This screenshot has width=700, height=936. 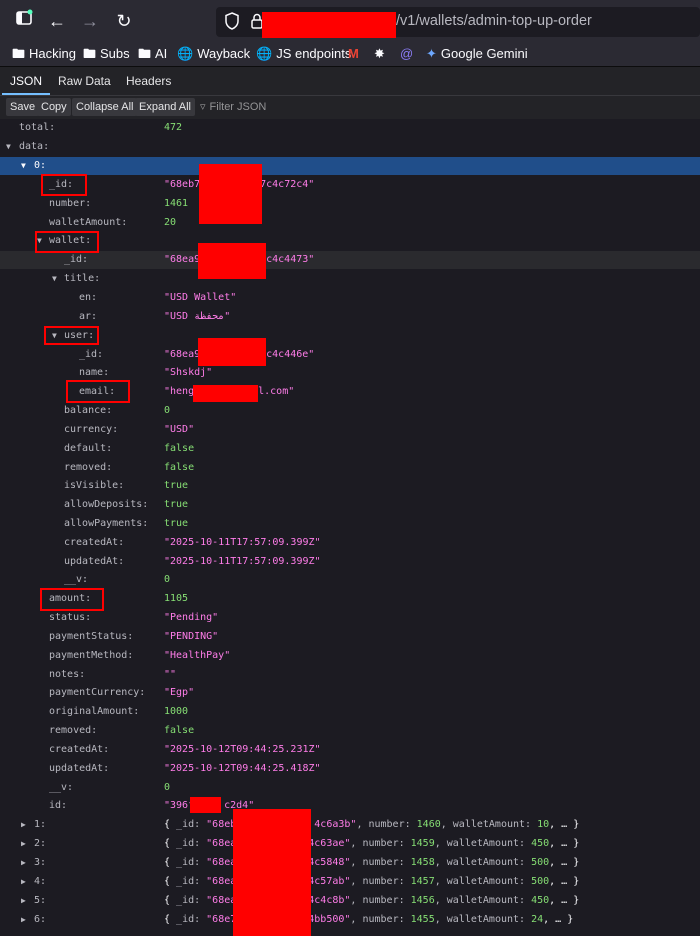 I want to click on bookmark-folder-subs: 🖿 Subs, so click(x=106, y=54).